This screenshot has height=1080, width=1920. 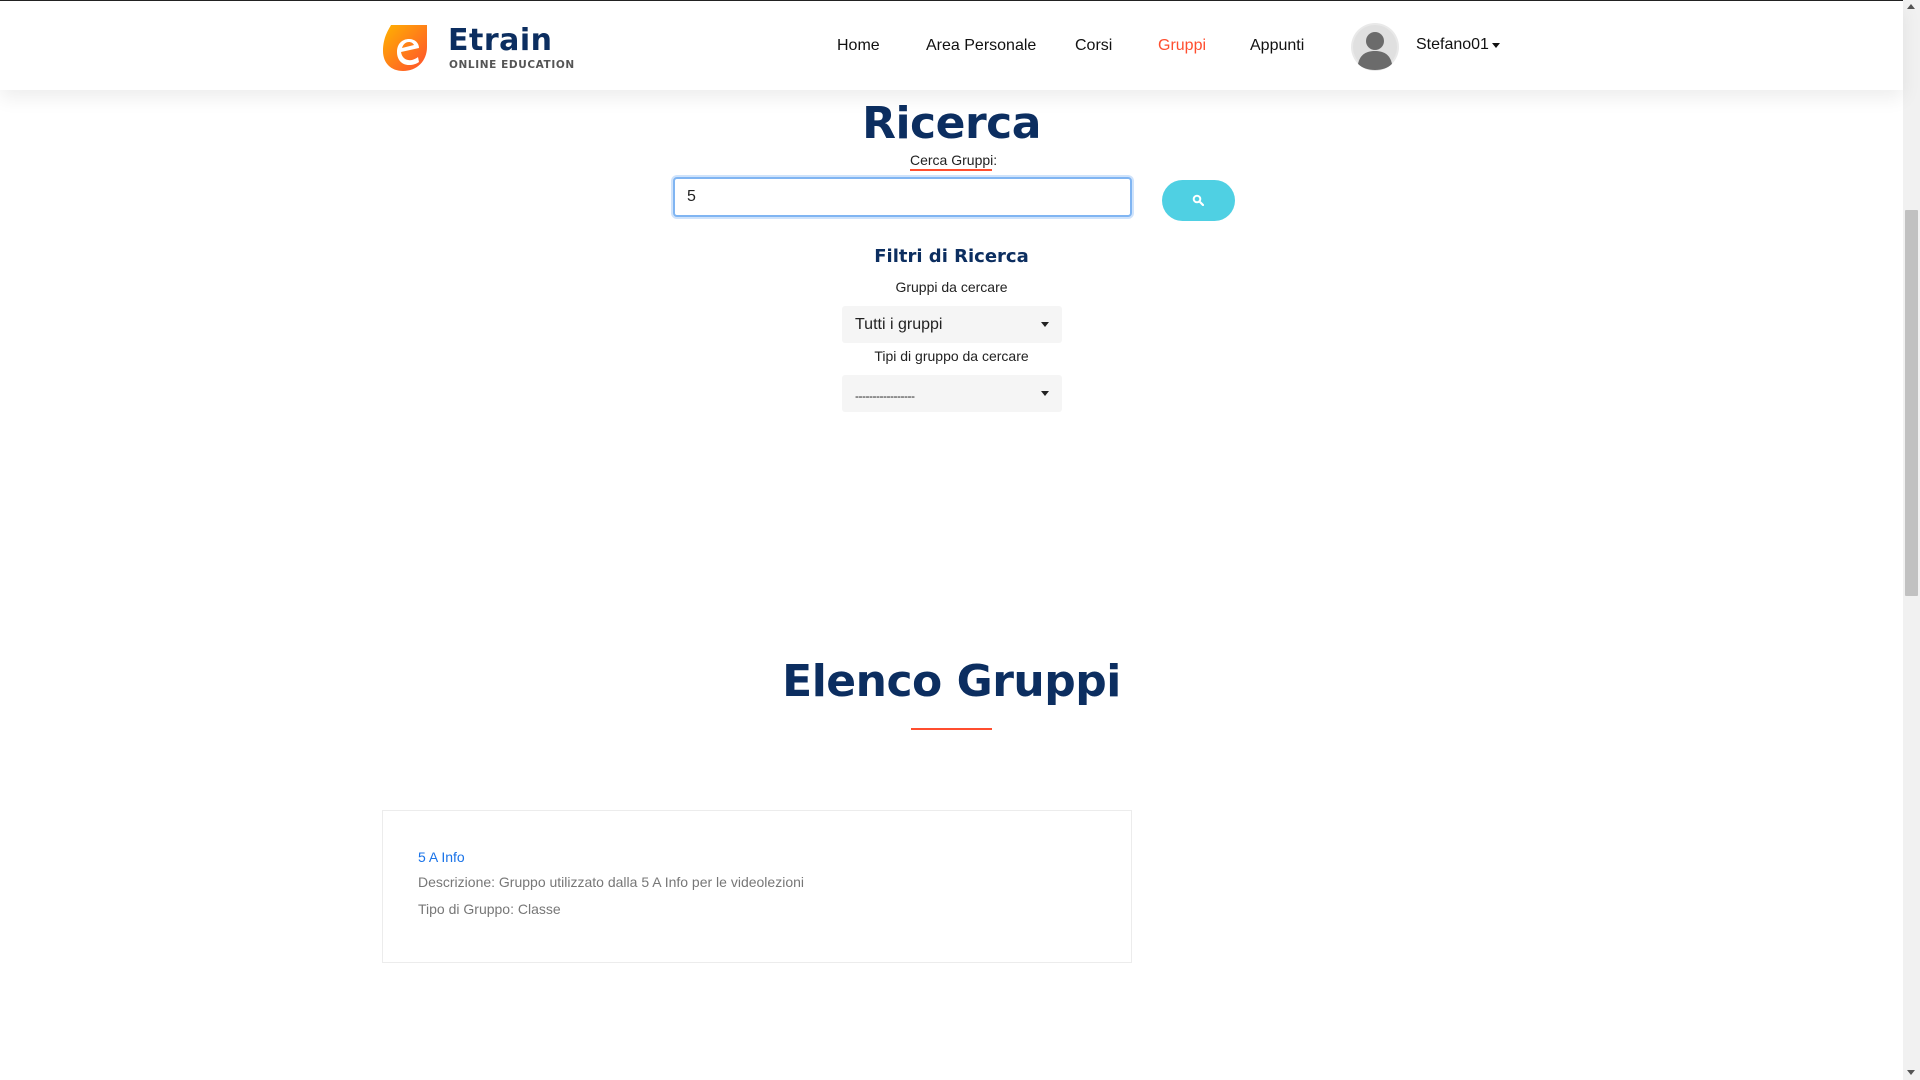 I want to click on scroll-down-icon, so click(x=1911, y=1072).